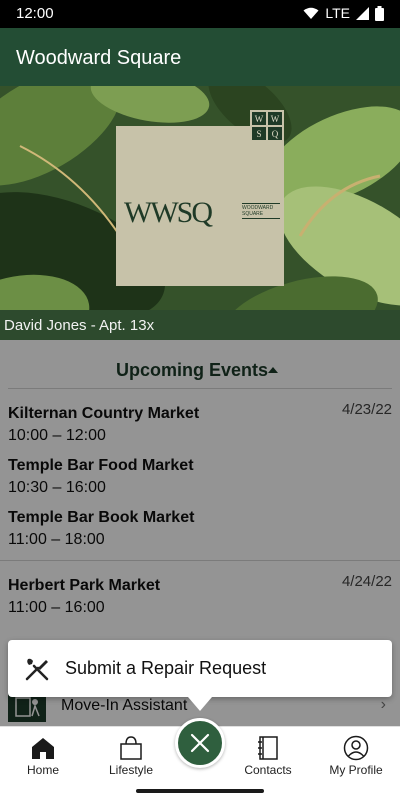  What do you see at coordinates (56, 539) in the screenshot?
I see `event-time: 11:00 – 18:00` at bounding box center [56, 539].